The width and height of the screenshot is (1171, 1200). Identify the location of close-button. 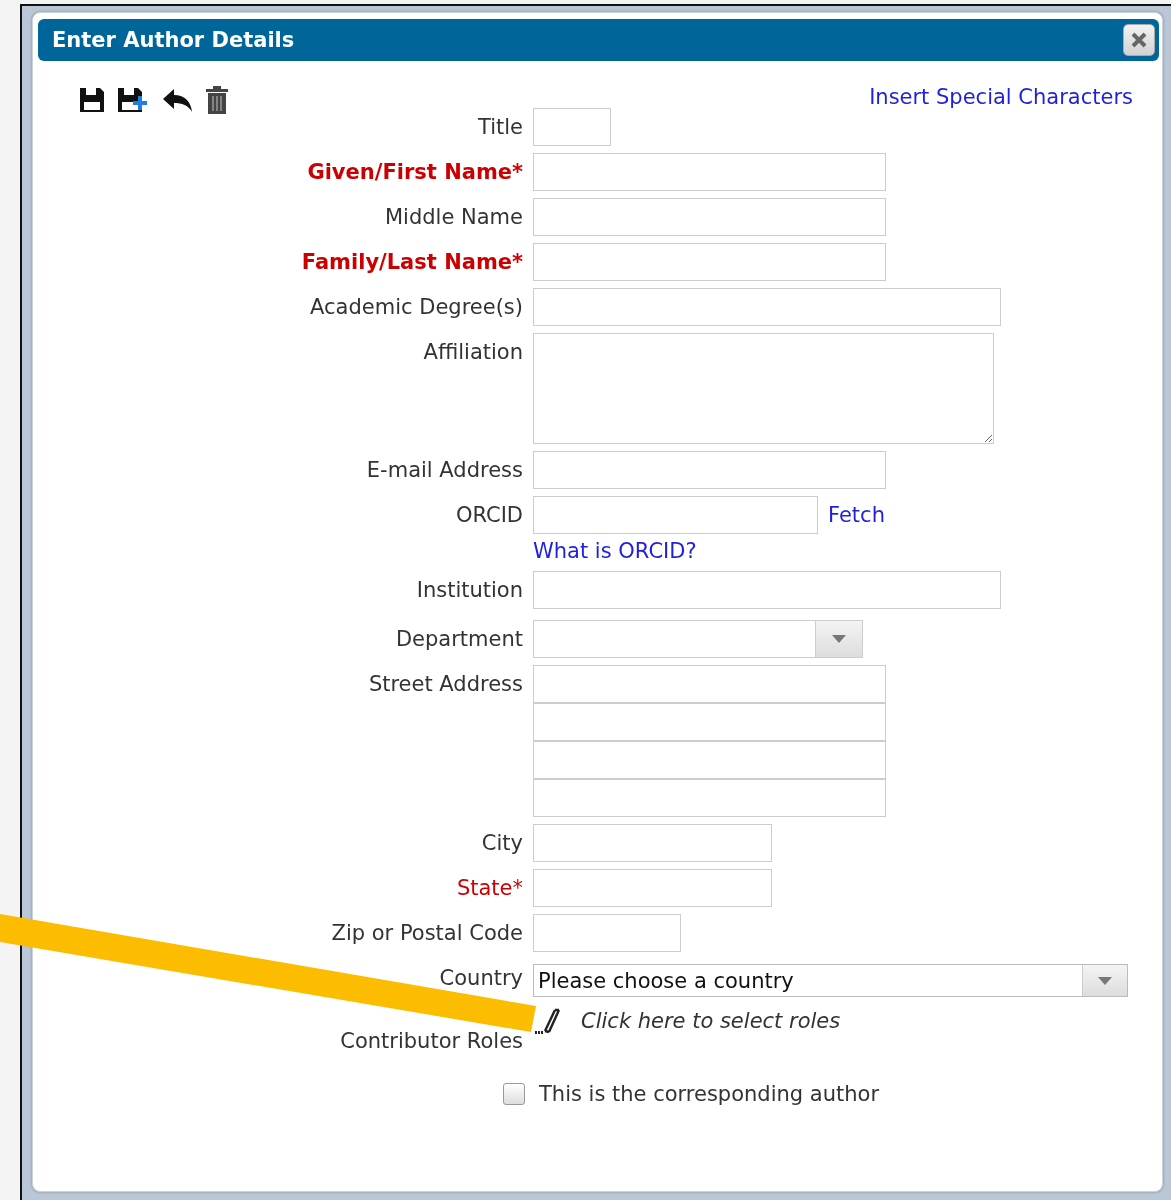
(1139, 40).